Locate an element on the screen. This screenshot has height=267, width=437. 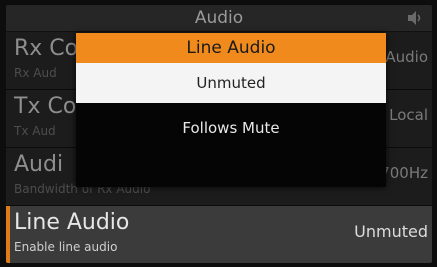
row-value: Audio is located at coordinates (406, 57).